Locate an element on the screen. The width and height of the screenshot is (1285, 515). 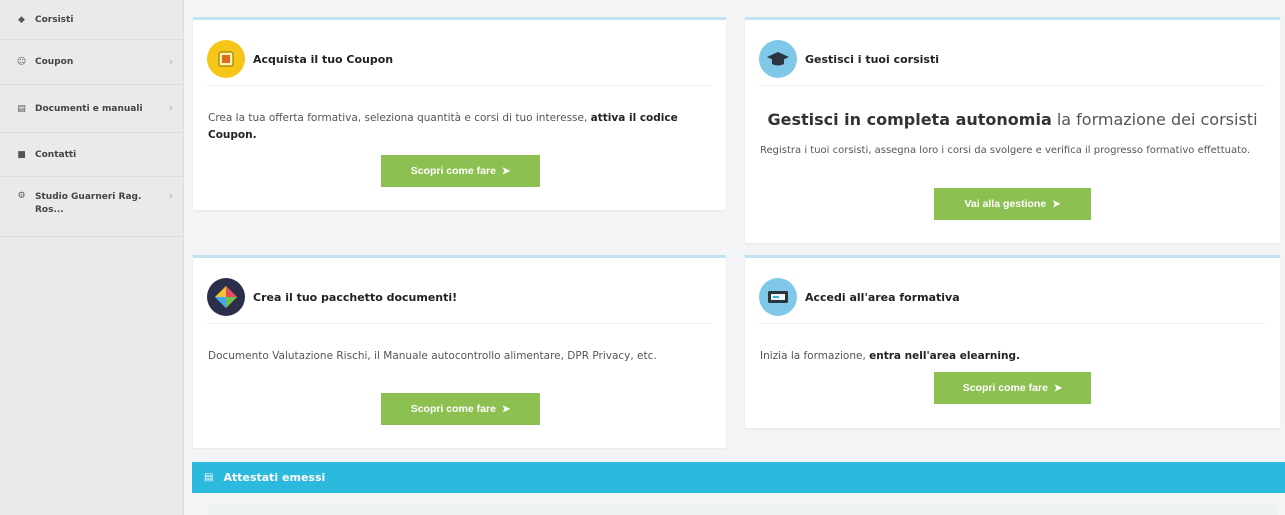
card-header: Acquista il tuo Coupon is located at coordinates (459, 59).